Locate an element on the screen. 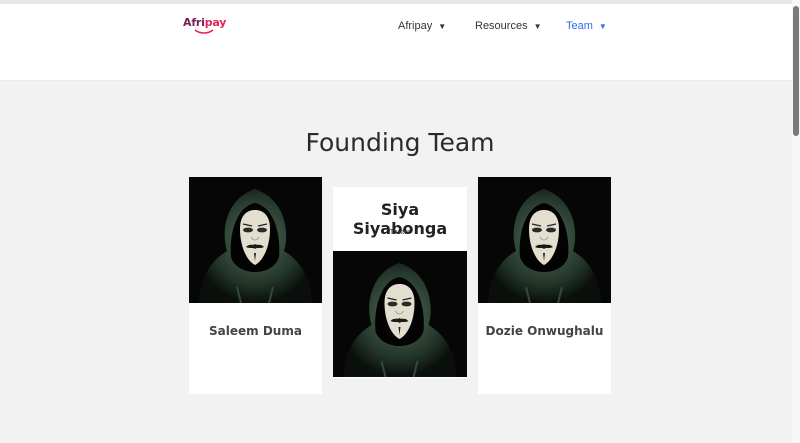 This screenshot has height=443, width=800. member-name: Dozie Onwughalu is located at coordinates (544, 331).